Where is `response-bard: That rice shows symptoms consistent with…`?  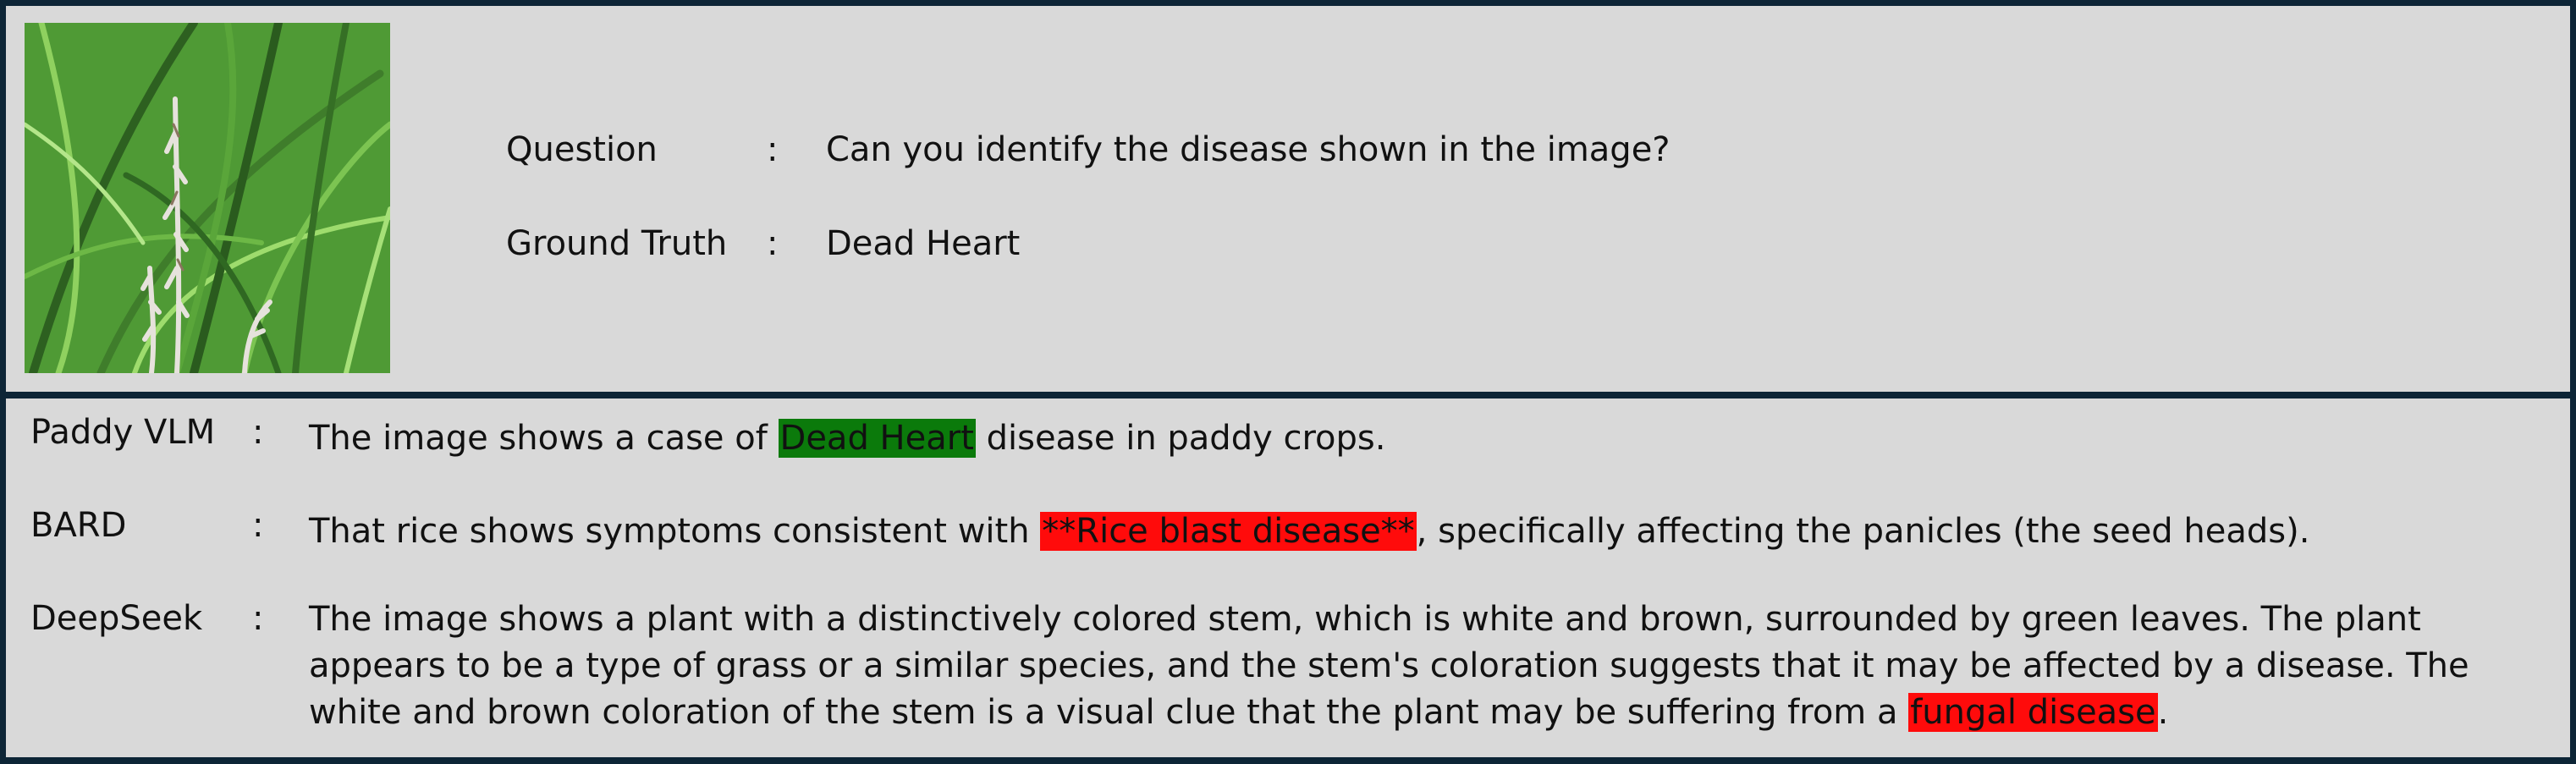
response-bard: That rice shows symptoms consistent with… is located at coordinates (1434, 531).